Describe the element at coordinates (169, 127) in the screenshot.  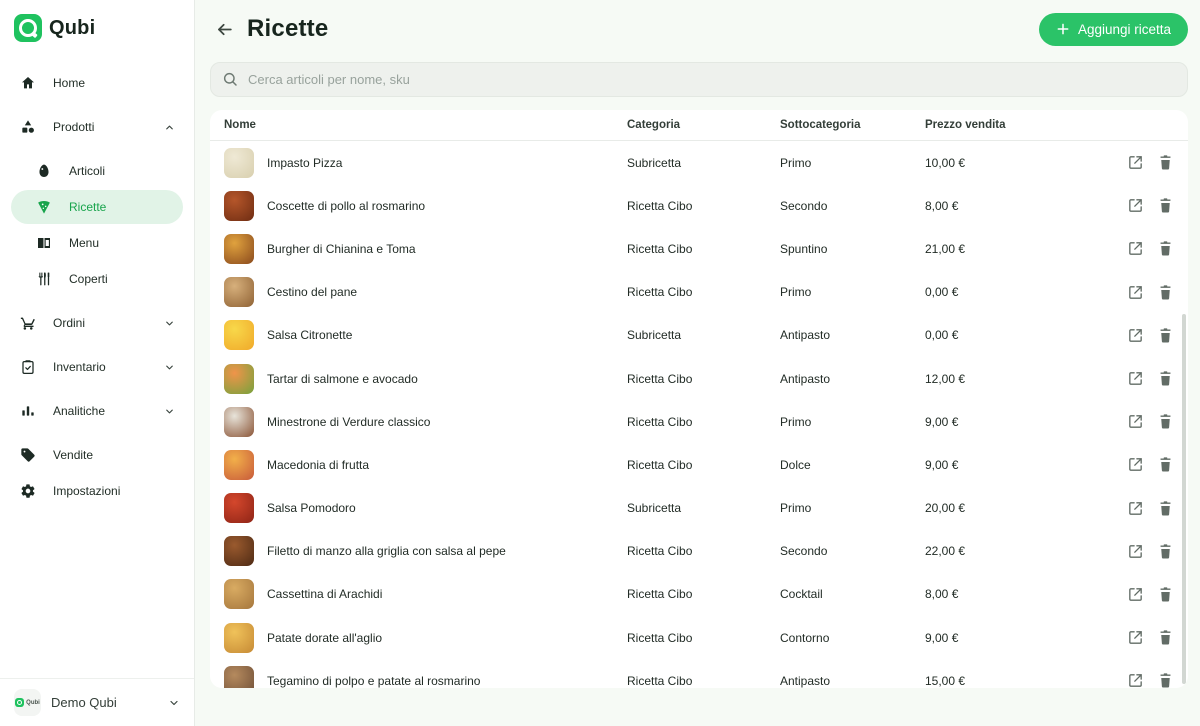
I see `chevron-up-icon` at that location.